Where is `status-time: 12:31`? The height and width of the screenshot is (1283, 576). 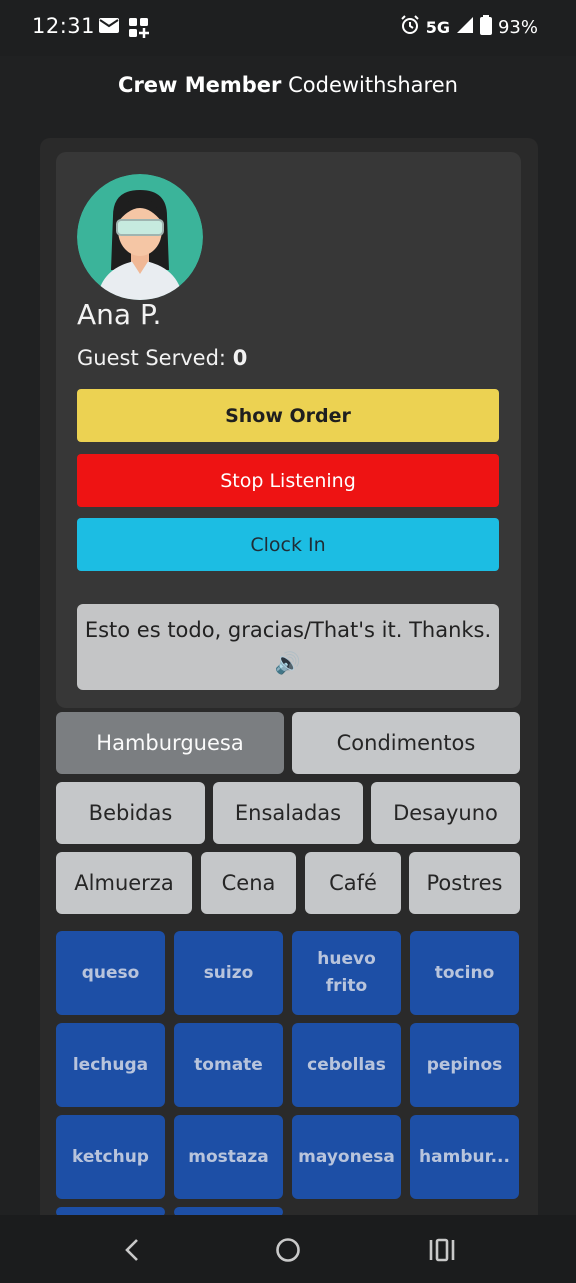 status-time: 12:31 is located at coordinates (64, 26).